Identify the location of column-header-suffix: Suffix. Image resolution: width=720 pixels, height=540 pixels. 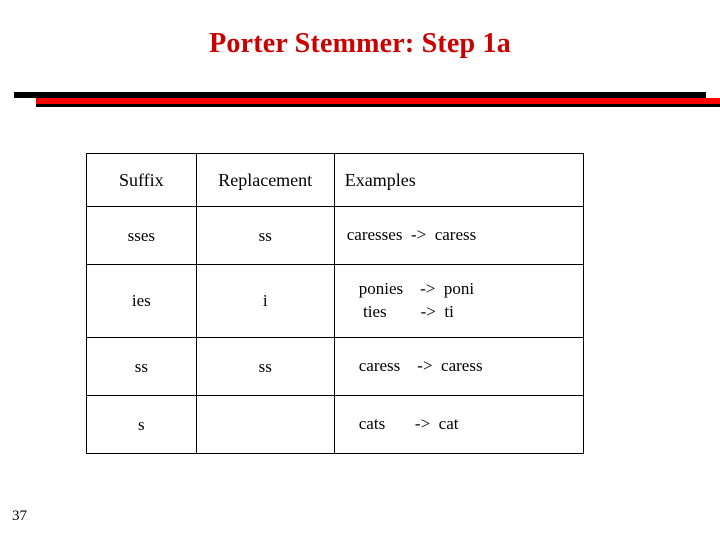
(141, 180).